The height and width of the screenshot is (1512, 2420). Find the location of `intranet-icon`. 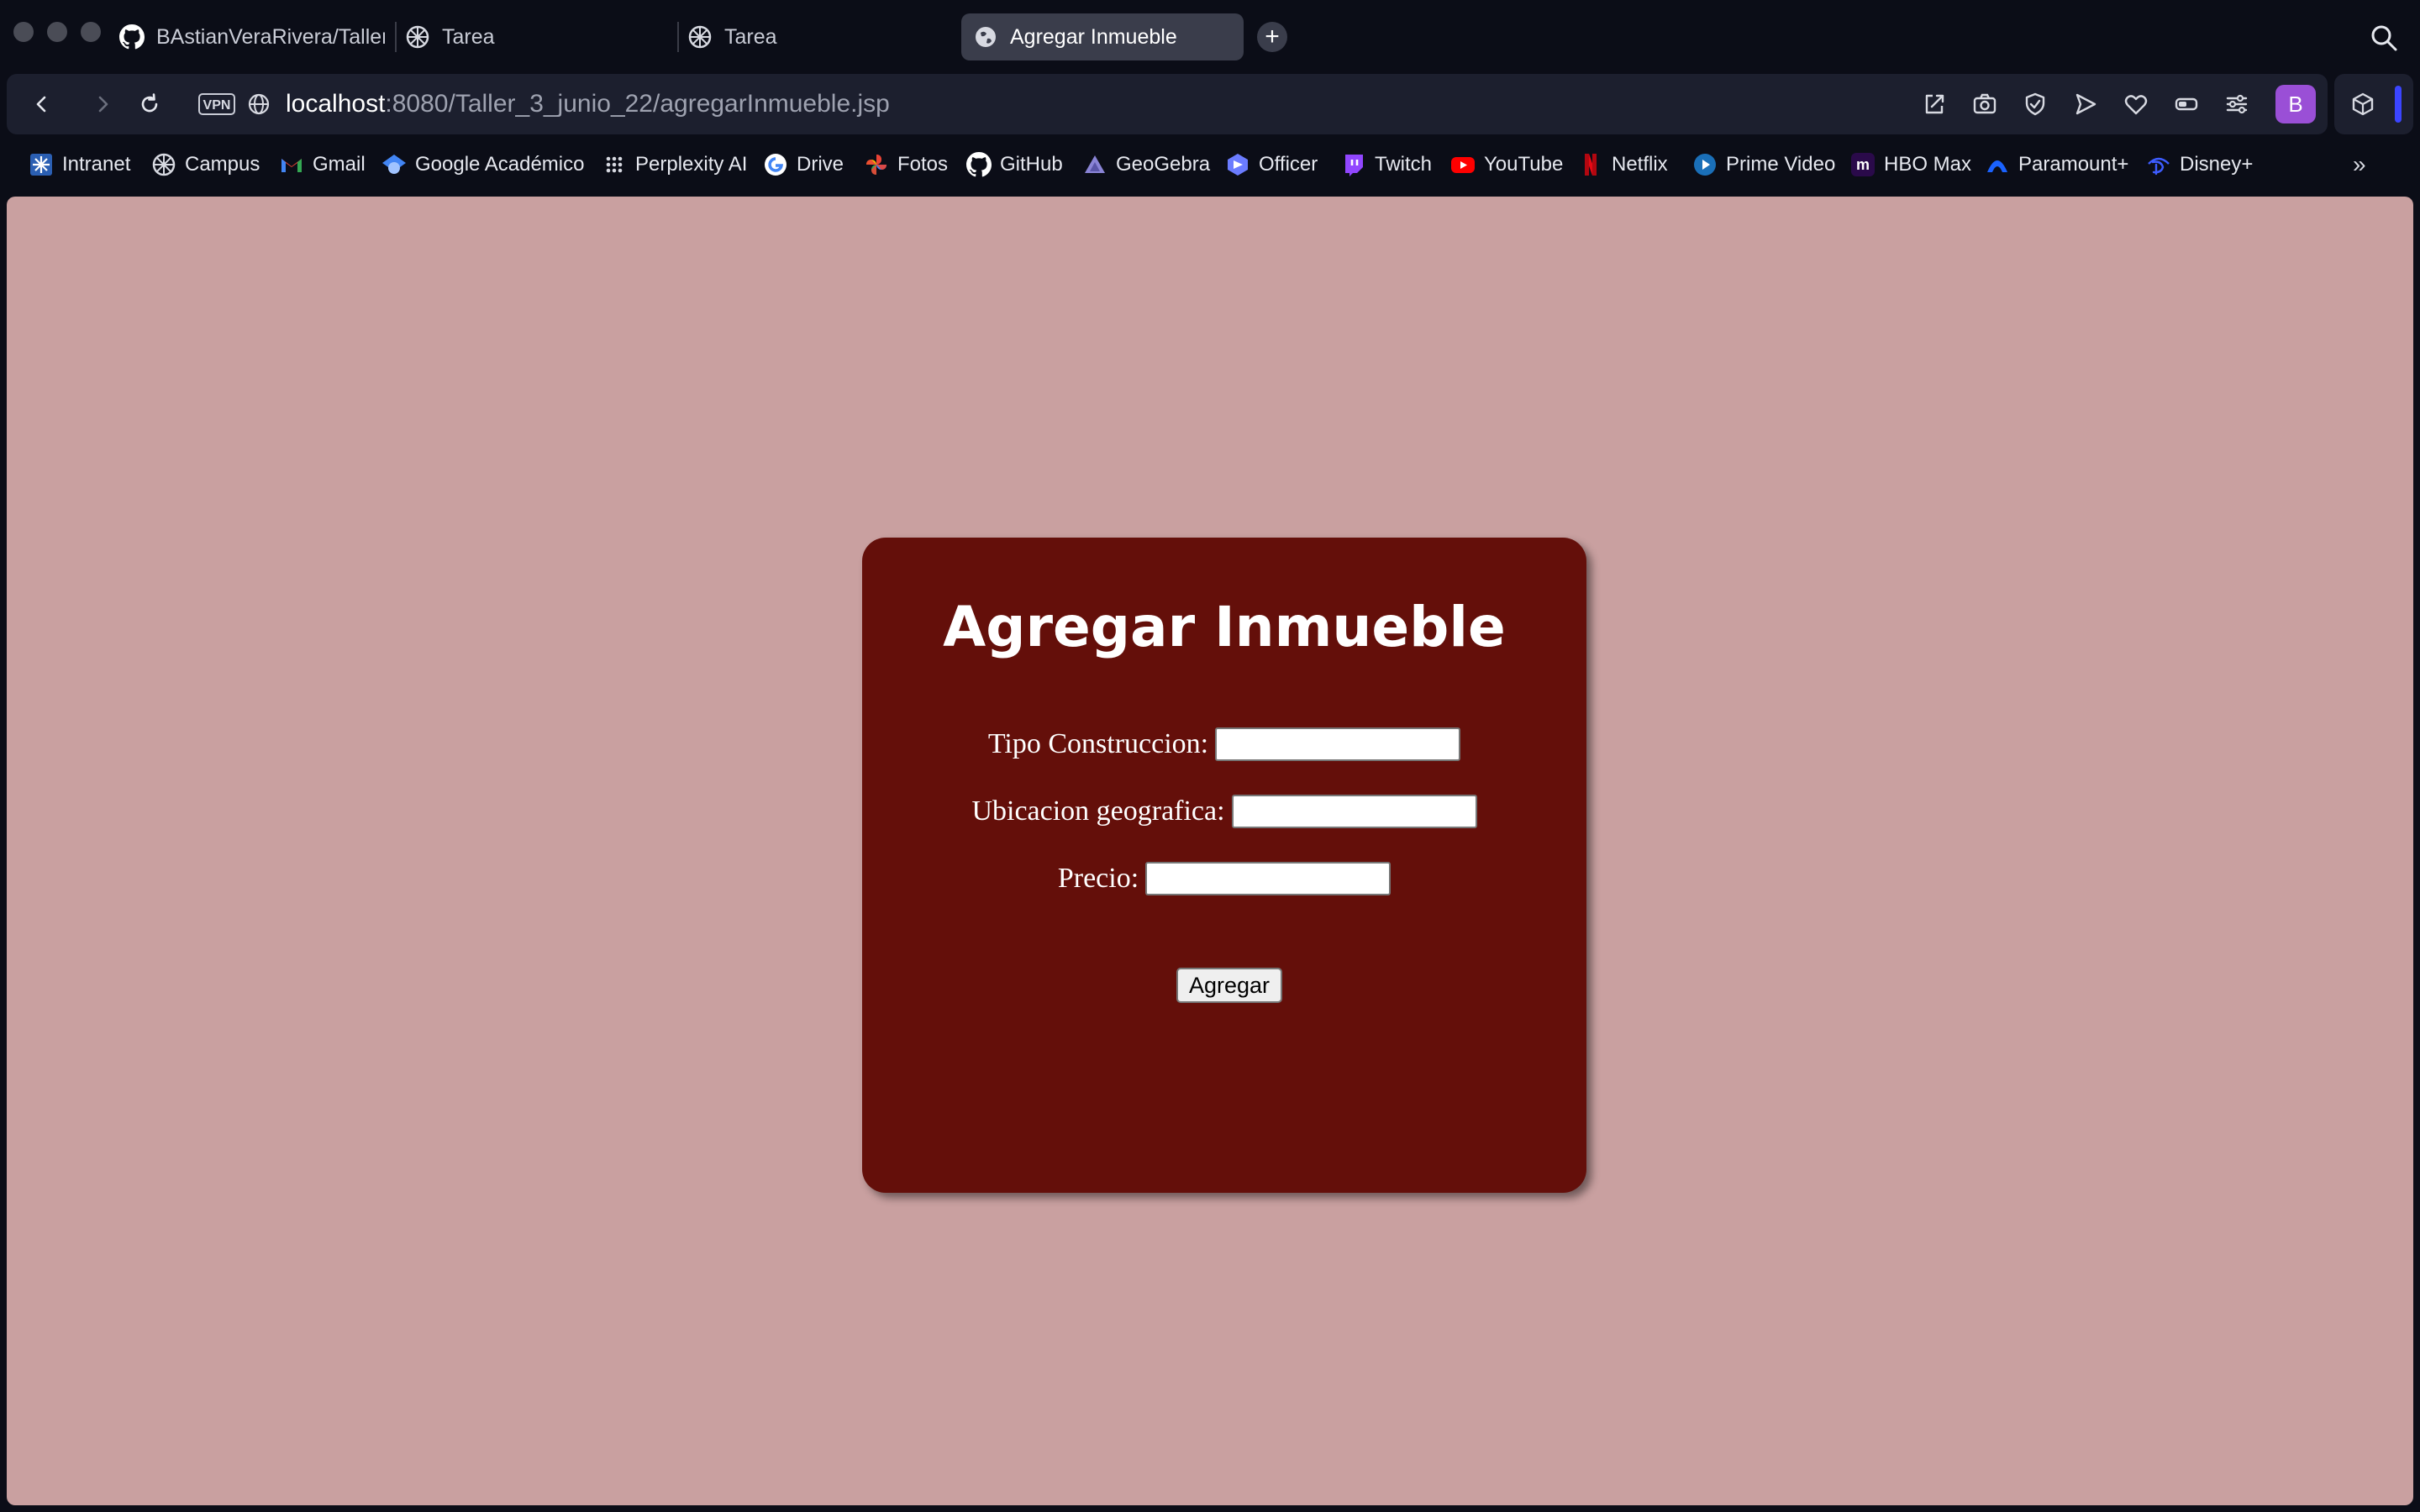

intranet-icon is located at coordinates (41, 164).